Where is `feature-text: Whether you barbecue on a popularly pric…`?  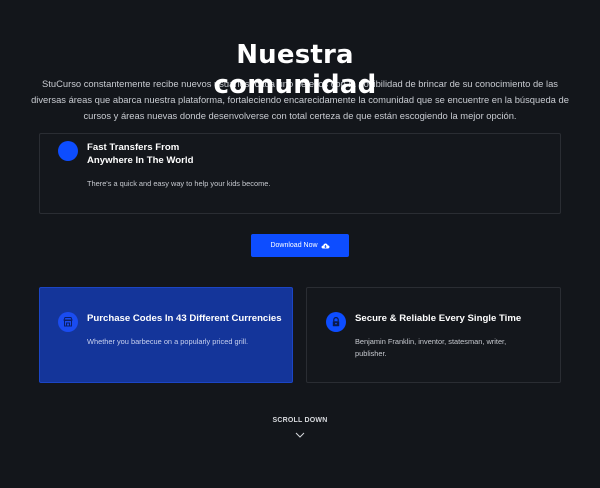 feature-text: Whether you barbecue on a popularly pric… is located at coordinates (168, 341).